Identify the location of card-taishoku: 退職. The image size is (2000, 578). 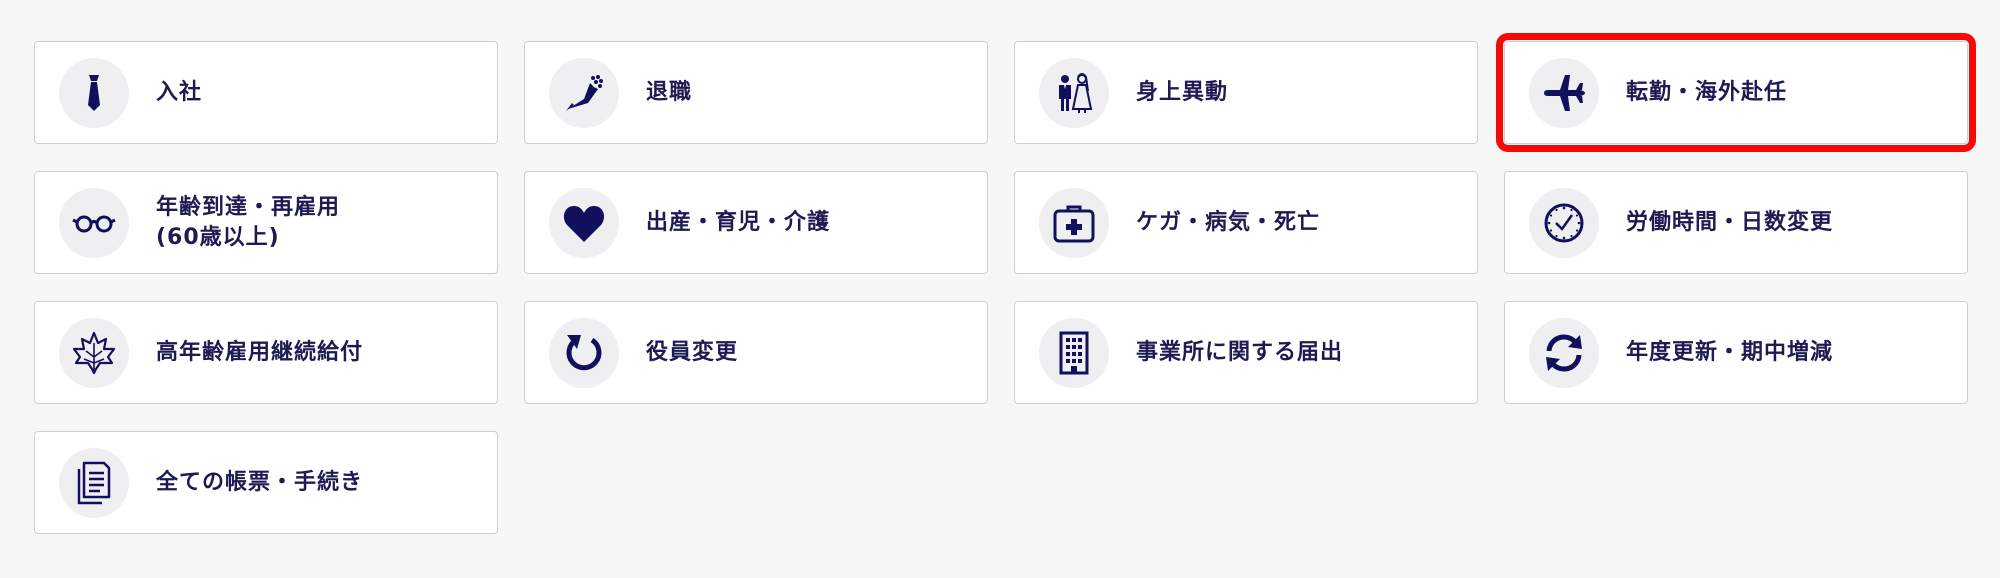
(756, 92).